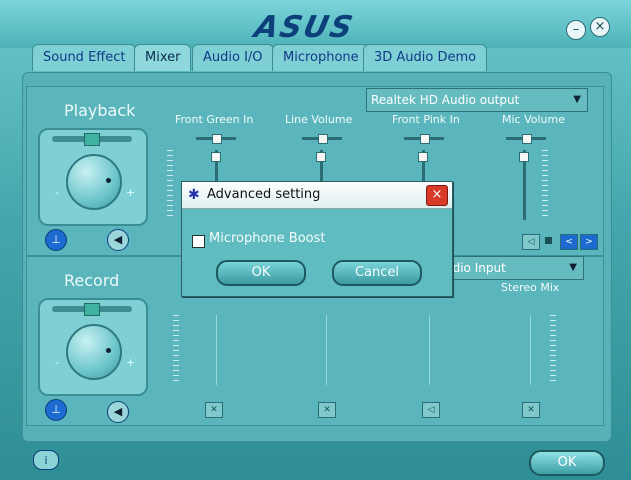 Image resolution: width=631 pixels, height=480 pixels. I want to click on record-source-label: Stereo Mix, so click(530, 287).